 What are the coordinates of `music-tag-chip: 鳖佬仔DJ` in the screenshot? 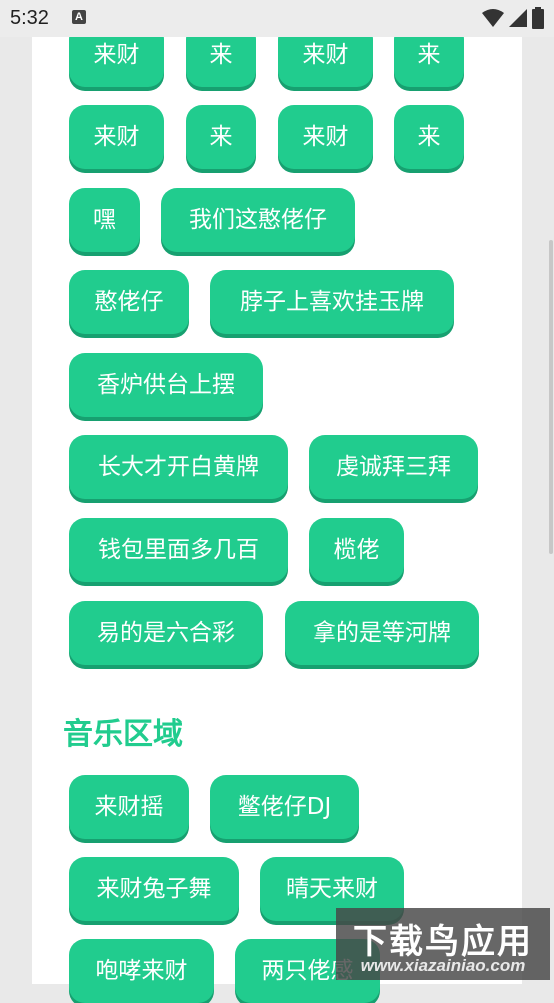 It's located at (284, 807).